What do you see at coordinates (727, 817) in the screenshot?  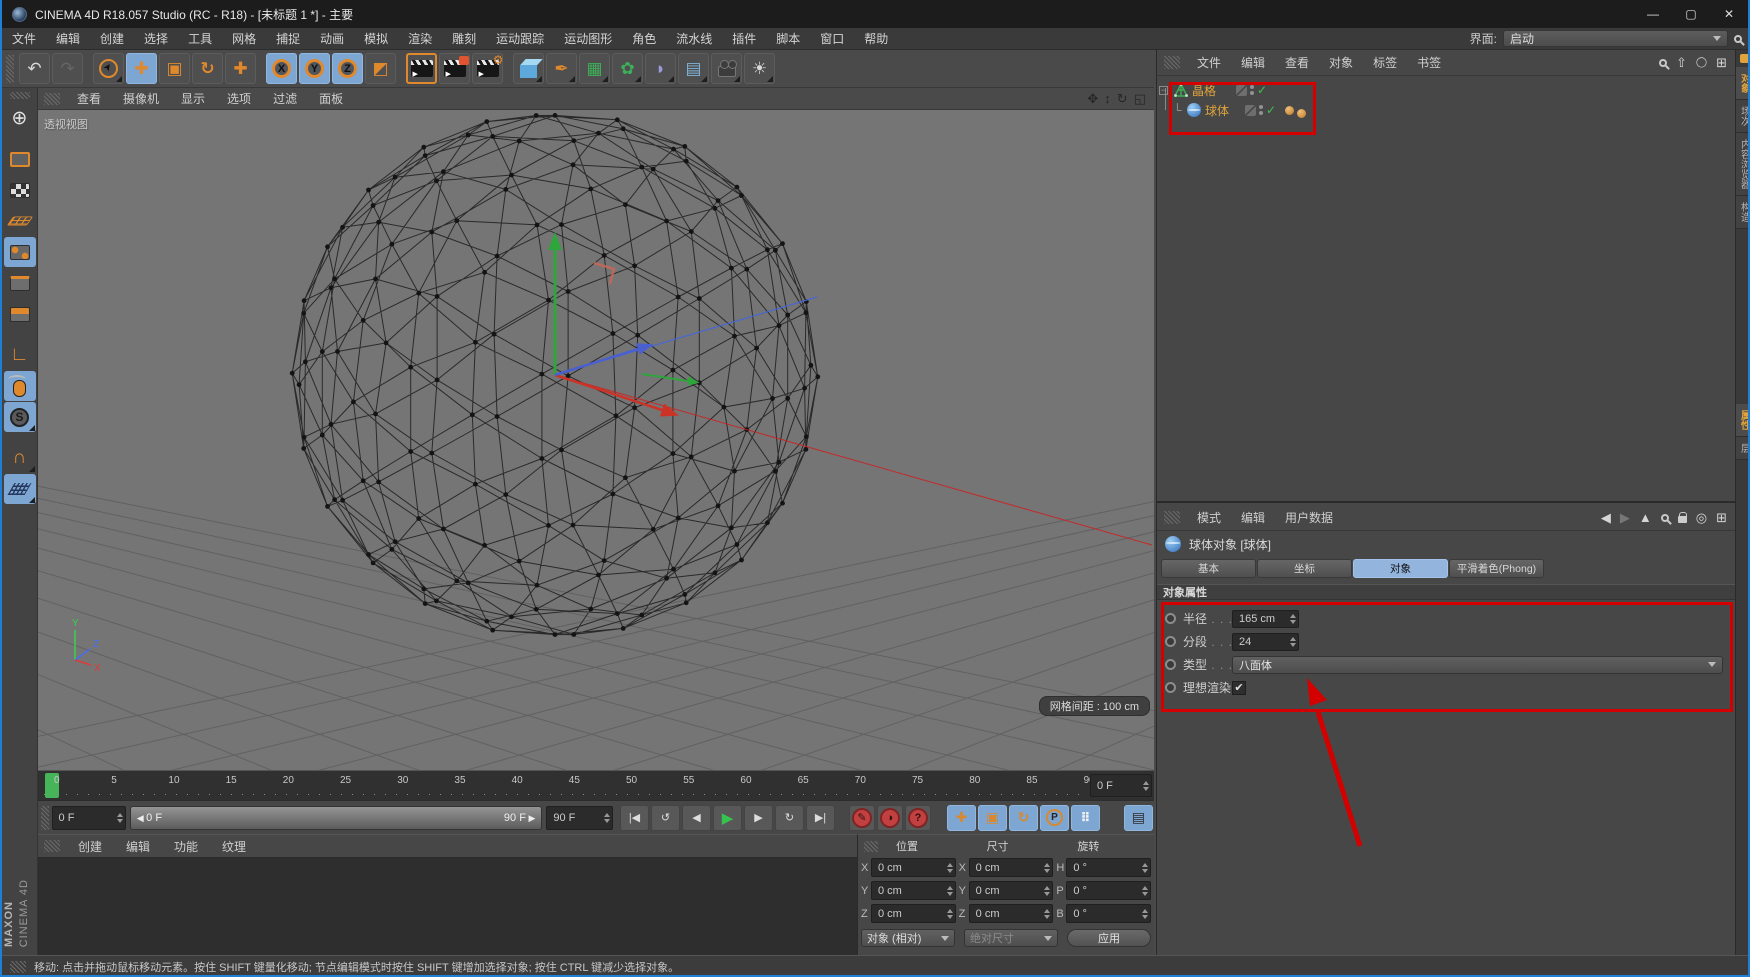 I see `play-button: ▶` at bounding box center [727, 817].